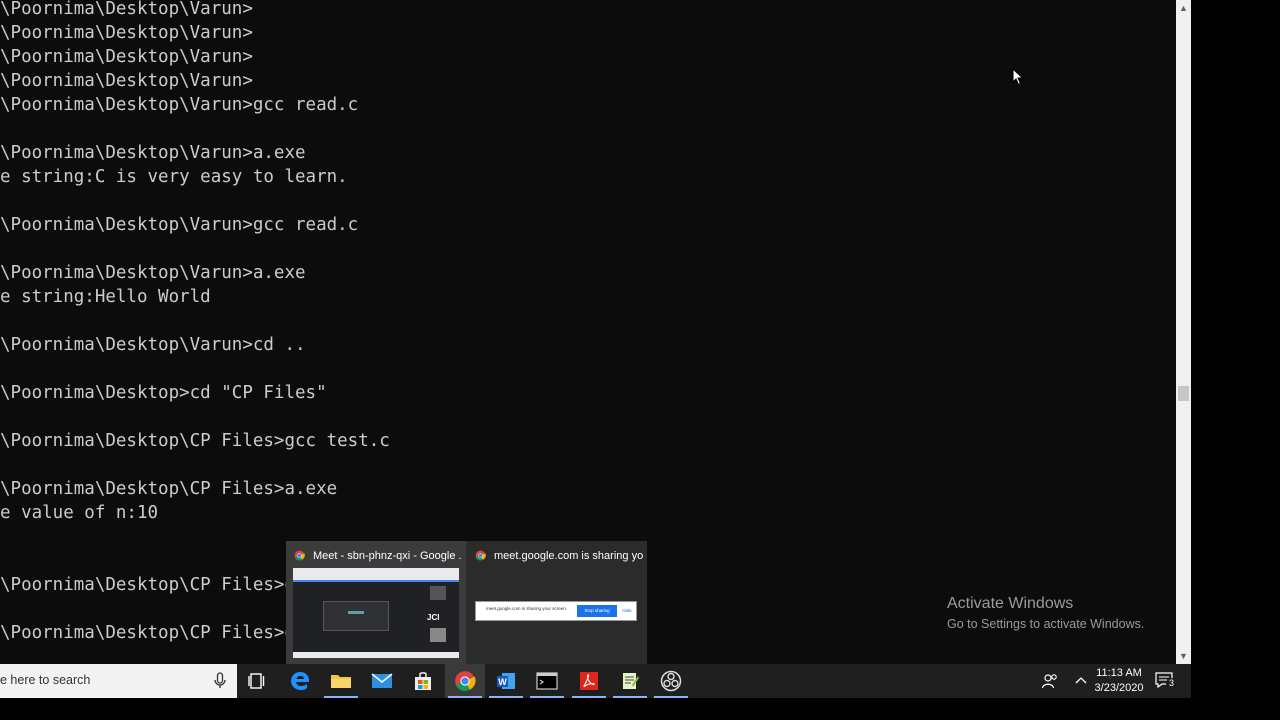 This screenshot has width=1280, height=720. I want to click on preview-bottom-bar, so click(376, 655).